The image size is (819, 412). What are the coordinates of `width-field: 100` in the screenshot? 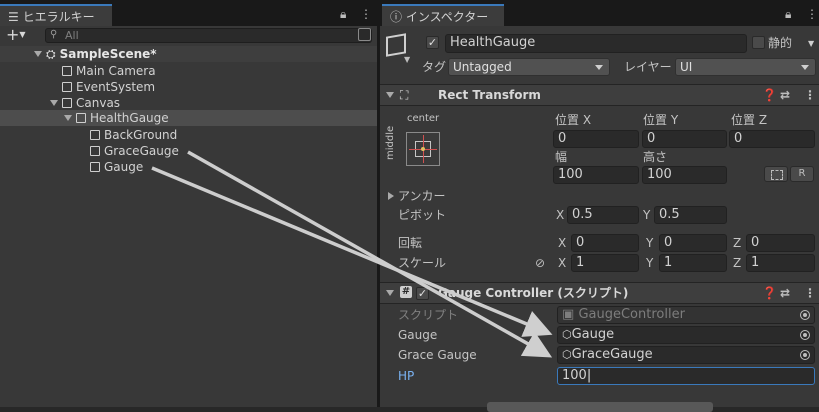 It's located at (596, 175).